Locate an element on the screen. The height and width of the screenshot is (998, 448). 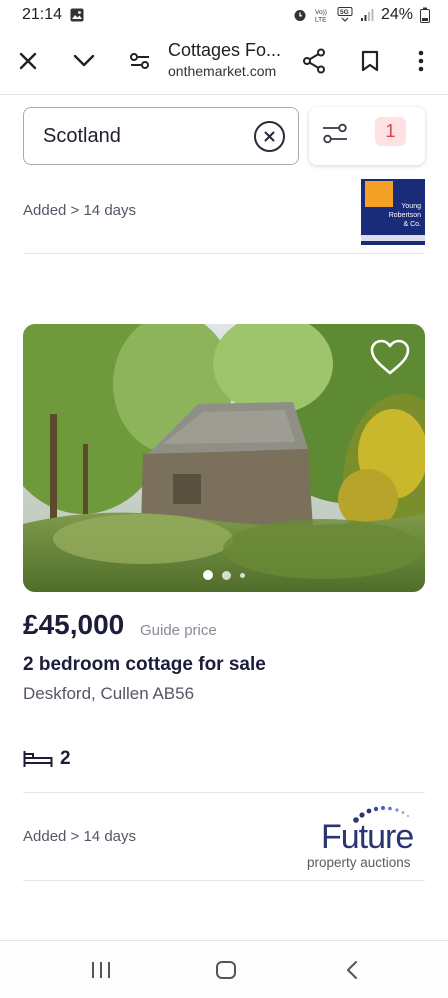
agent-logo-strip is located at coordinates (393, 238).